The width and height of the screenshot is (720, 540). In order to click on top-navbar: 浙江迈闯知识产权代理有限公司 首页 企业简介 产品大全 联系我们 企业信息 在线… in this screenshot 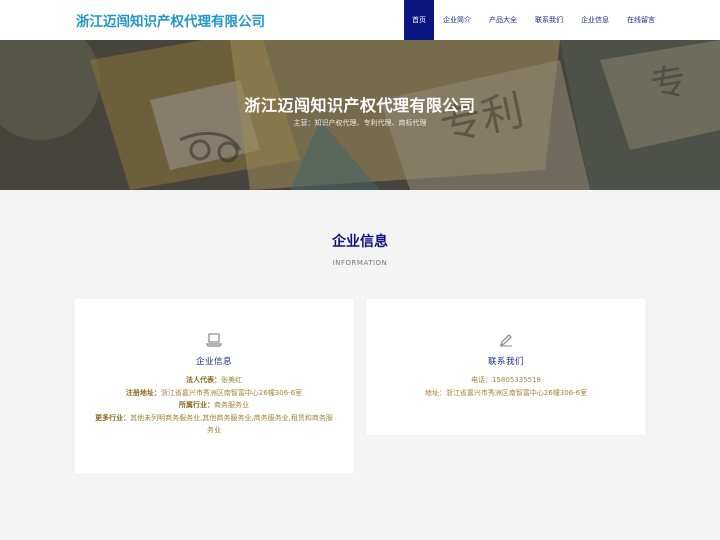, I will do `click(360, 20)`.